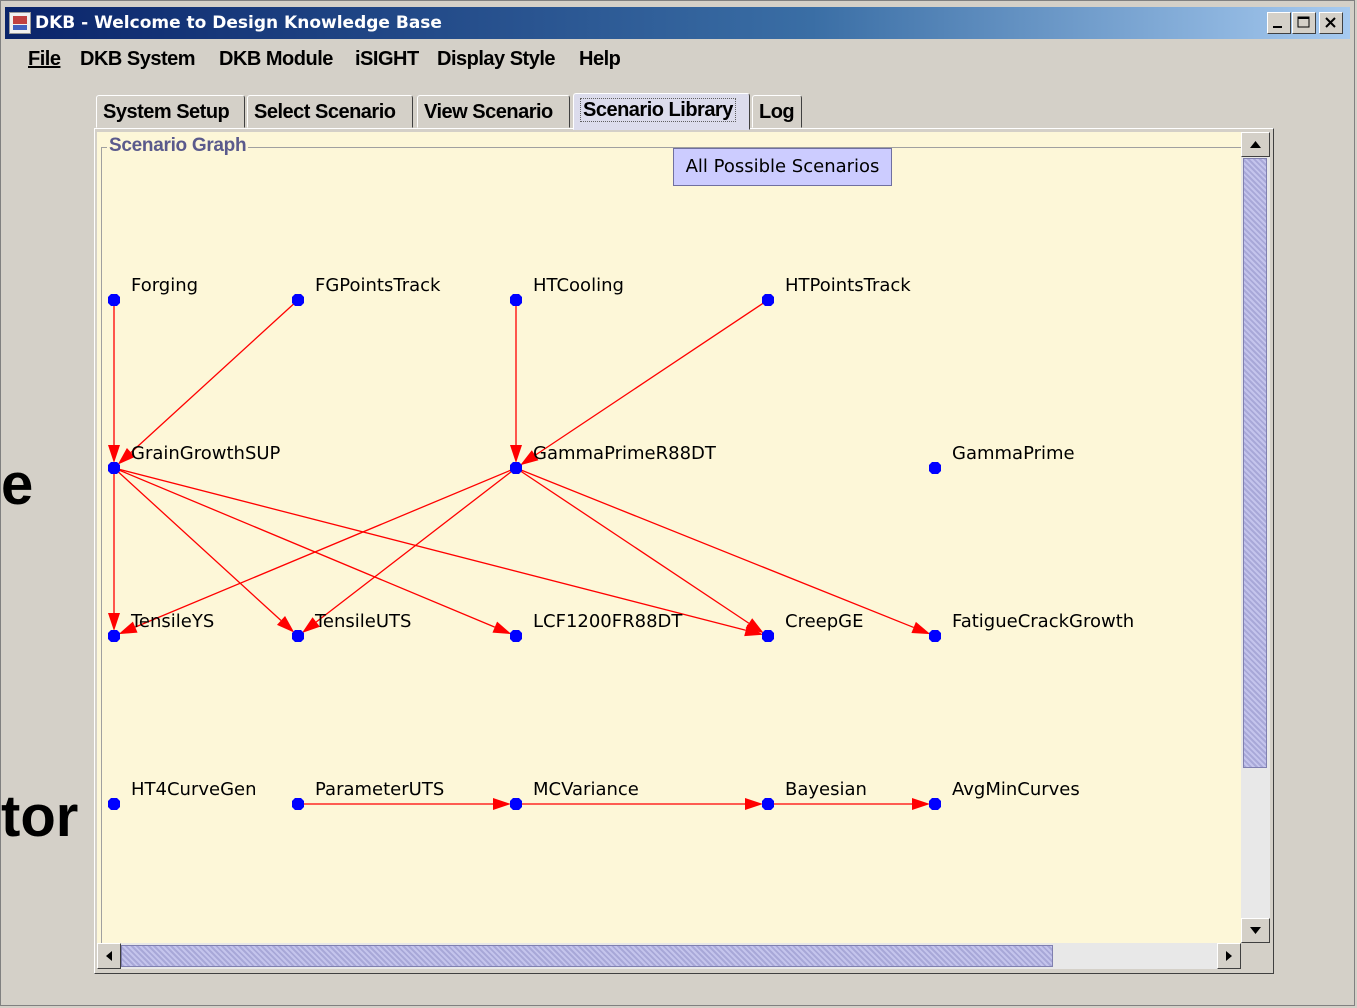  I want to click on node-label: HTCooling, so click(578, 285).